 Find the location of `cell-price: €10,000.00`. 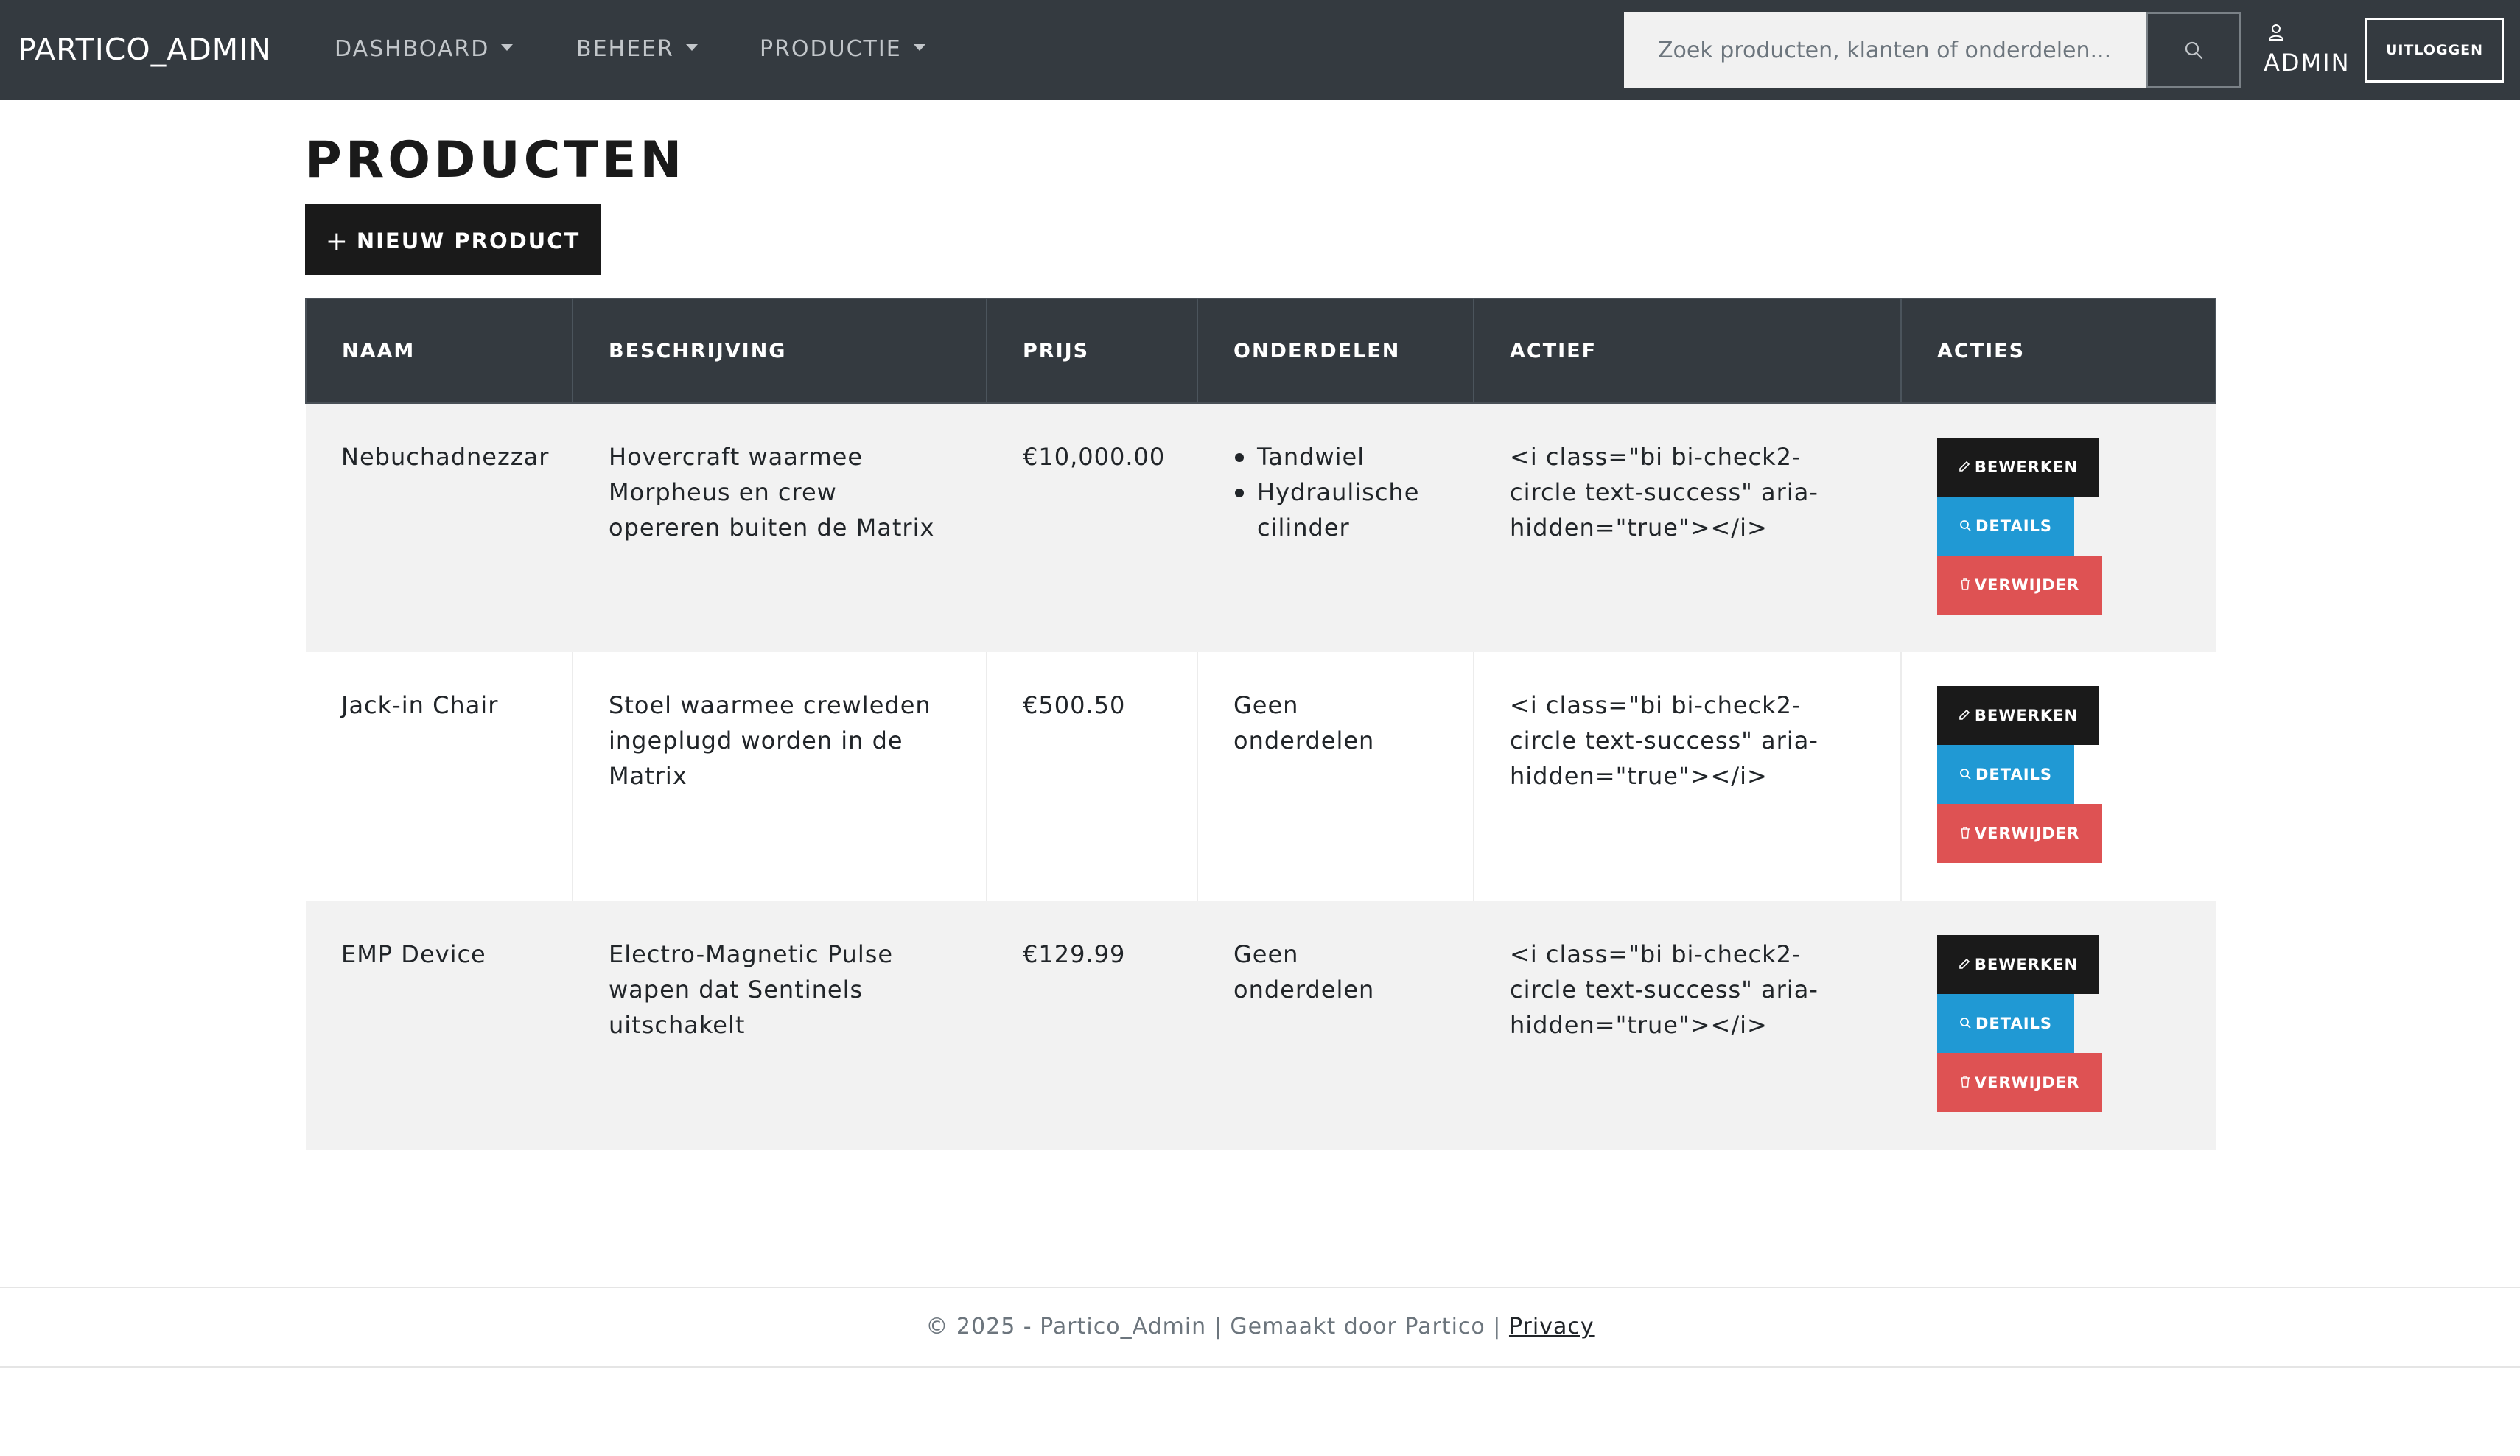

cell-price: €10,000.00 is located at coordinates (1092, 527).